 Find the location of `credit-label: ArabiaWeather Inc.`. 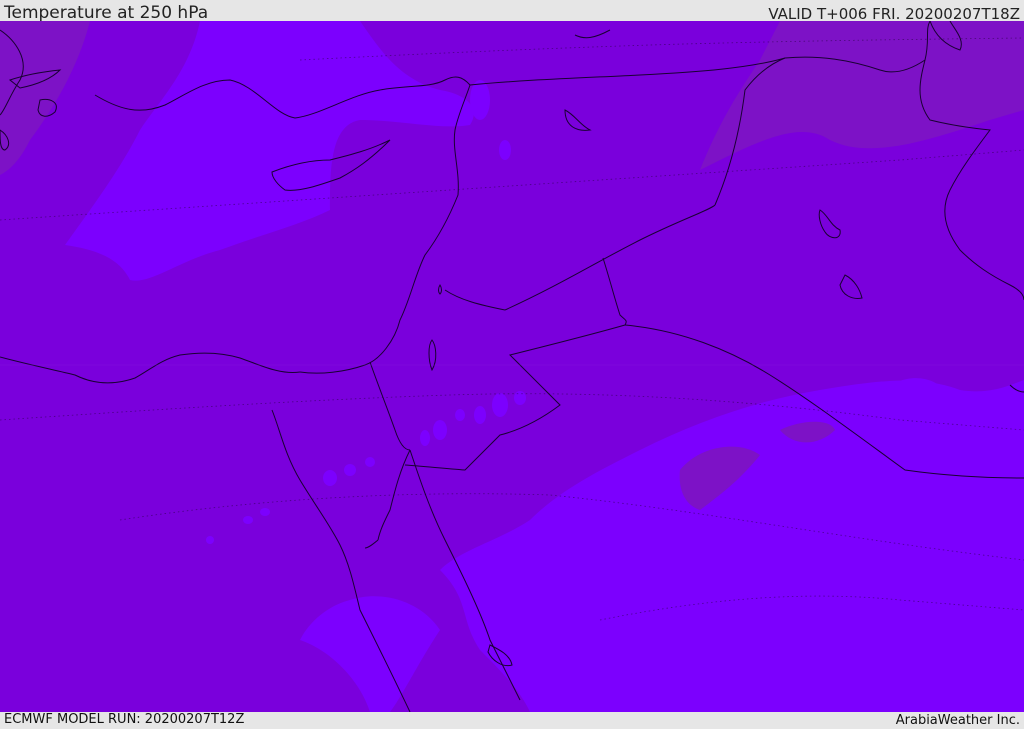

credit-label: ArabiaWeather Inc. is located at coordinates (957, 720).